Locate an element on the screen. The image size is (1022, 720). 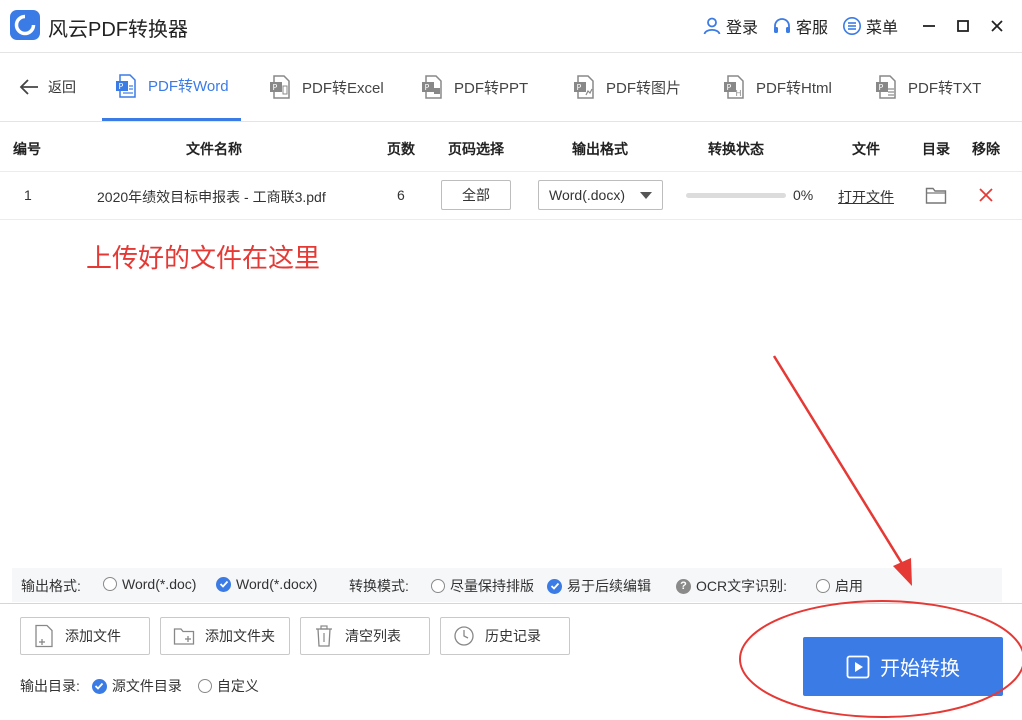
tab-label: PDF转Word is located at coordinates (188, 86).